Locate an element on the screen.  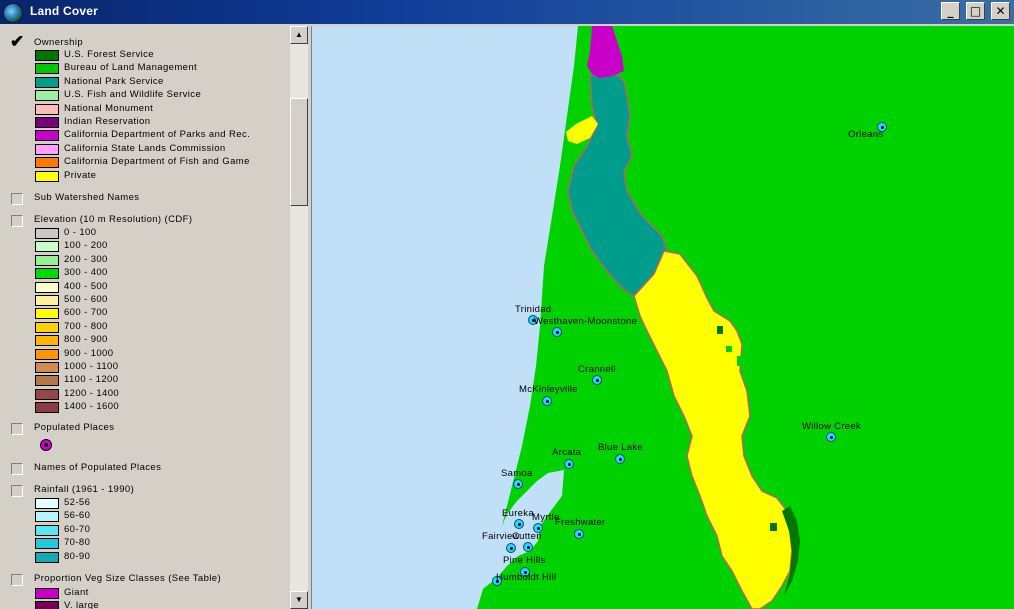
rainfall-item-label: 56-60 is located at coordinates (77, 516).